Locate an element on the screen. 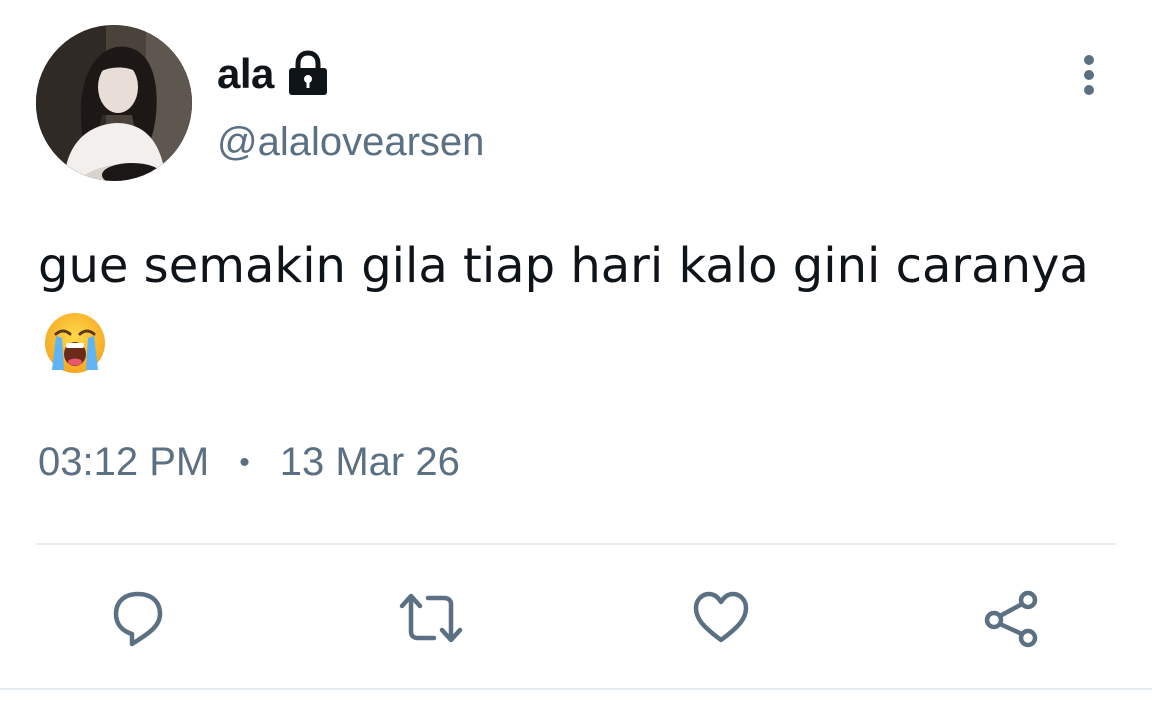 This screenshot has height=708, width=1152. tweet-meta: 03:12 PM • 13 Mar 26 is located at coordinates (249, 462).